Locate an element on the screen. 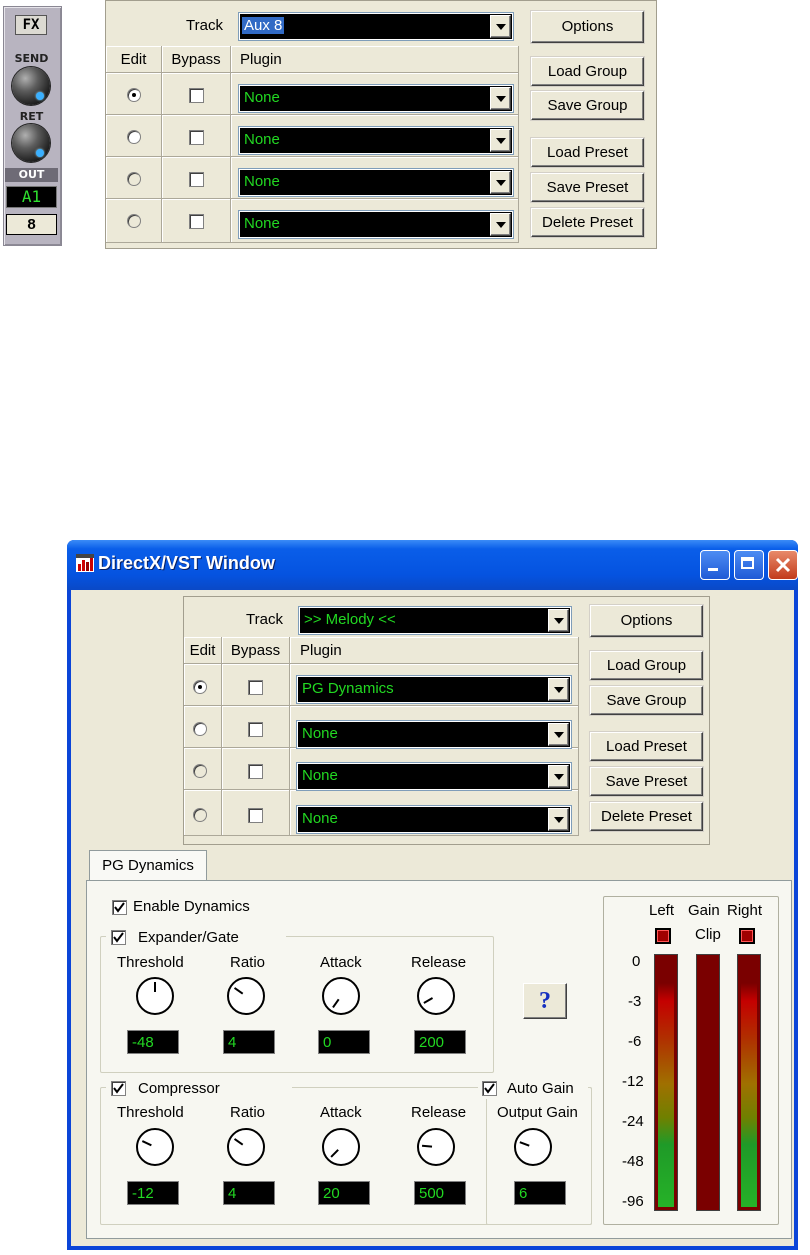 This screenshot has height=1255, width=810. output-selector: A1 is located at coordinates (31, 197).